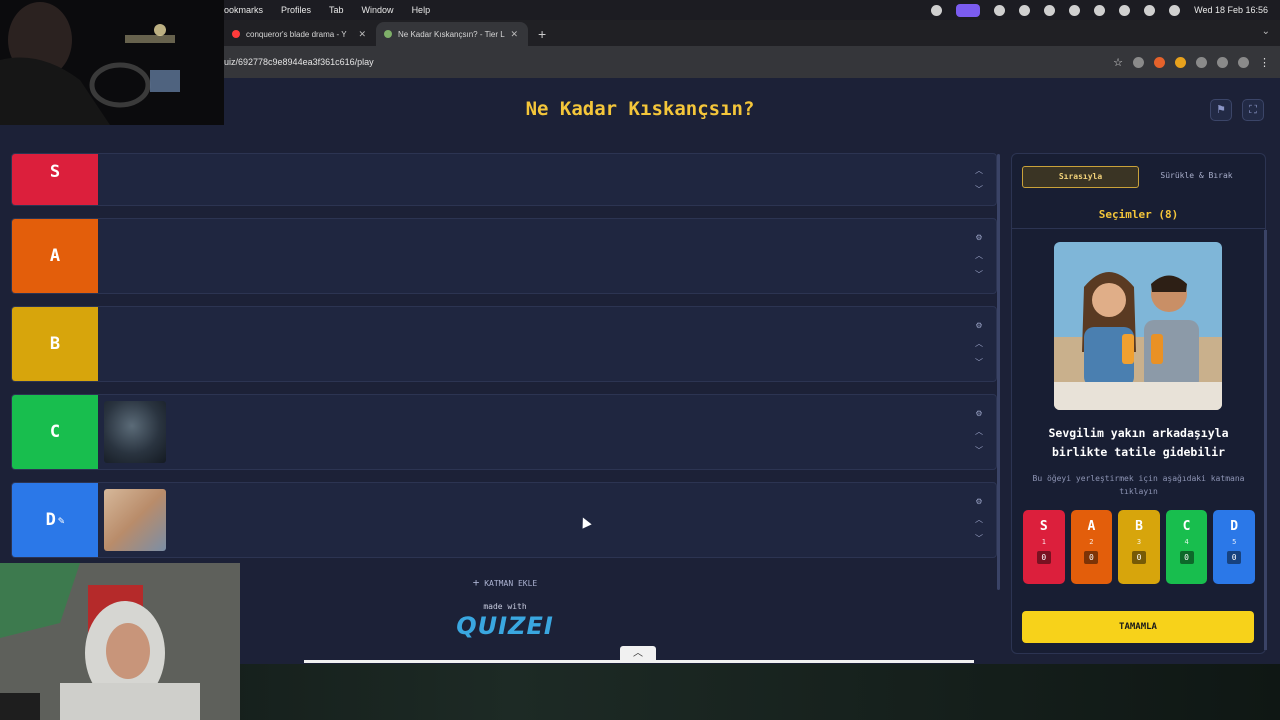 The height and width of the screenshot is (720, 1280). What do you see at coordinates (388, 34) in the screenshot?
I see `quiz-favicon-icon` at bounding box center [388, 34].